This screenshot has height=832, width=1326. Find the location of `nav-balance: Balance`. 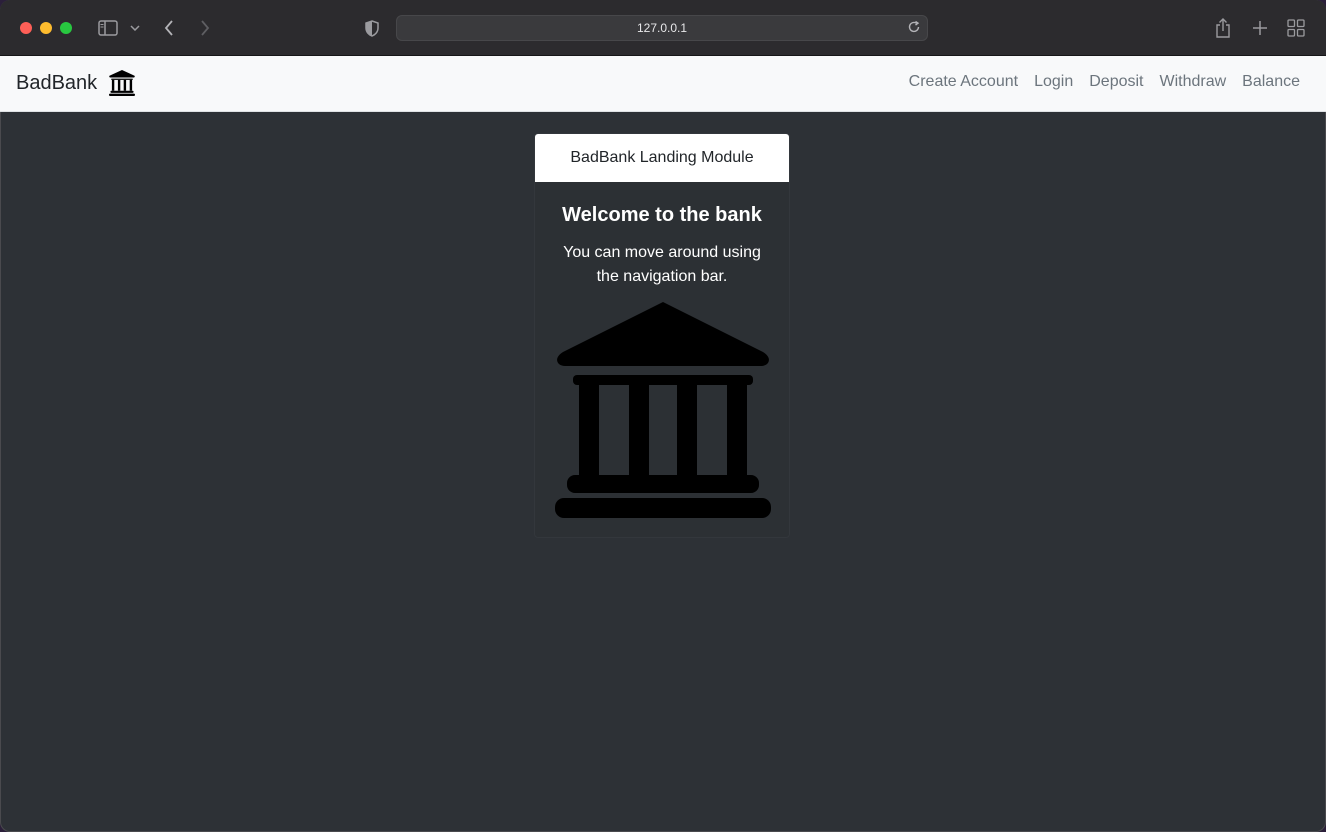

nav-balance: Balance is located at coordinates (1271, 82).